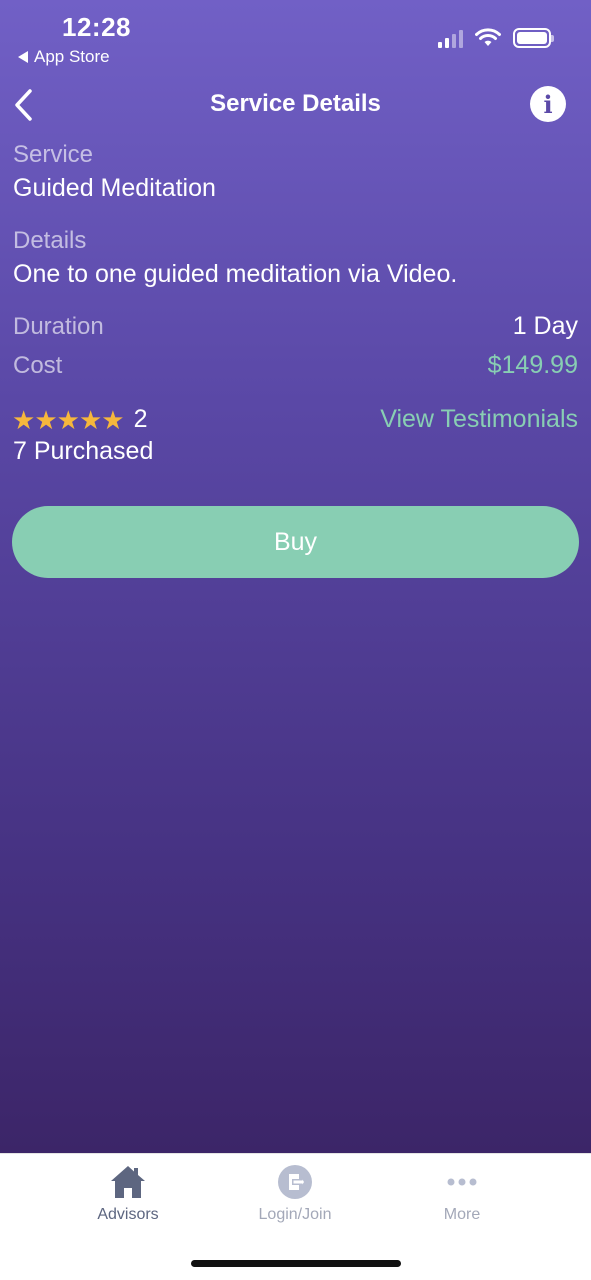 The height and width of the screenshot is (1280, 591). What do you see at coordinates (295, 103) in the screenshot?
I see `page-title: Service Details` at bounding box center [295, 103].